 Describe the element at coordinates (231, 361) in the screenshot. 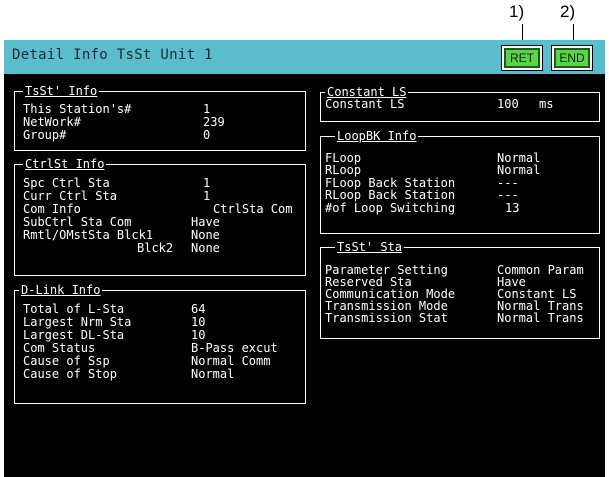

I see `row-value: Normal Comm` at that location.